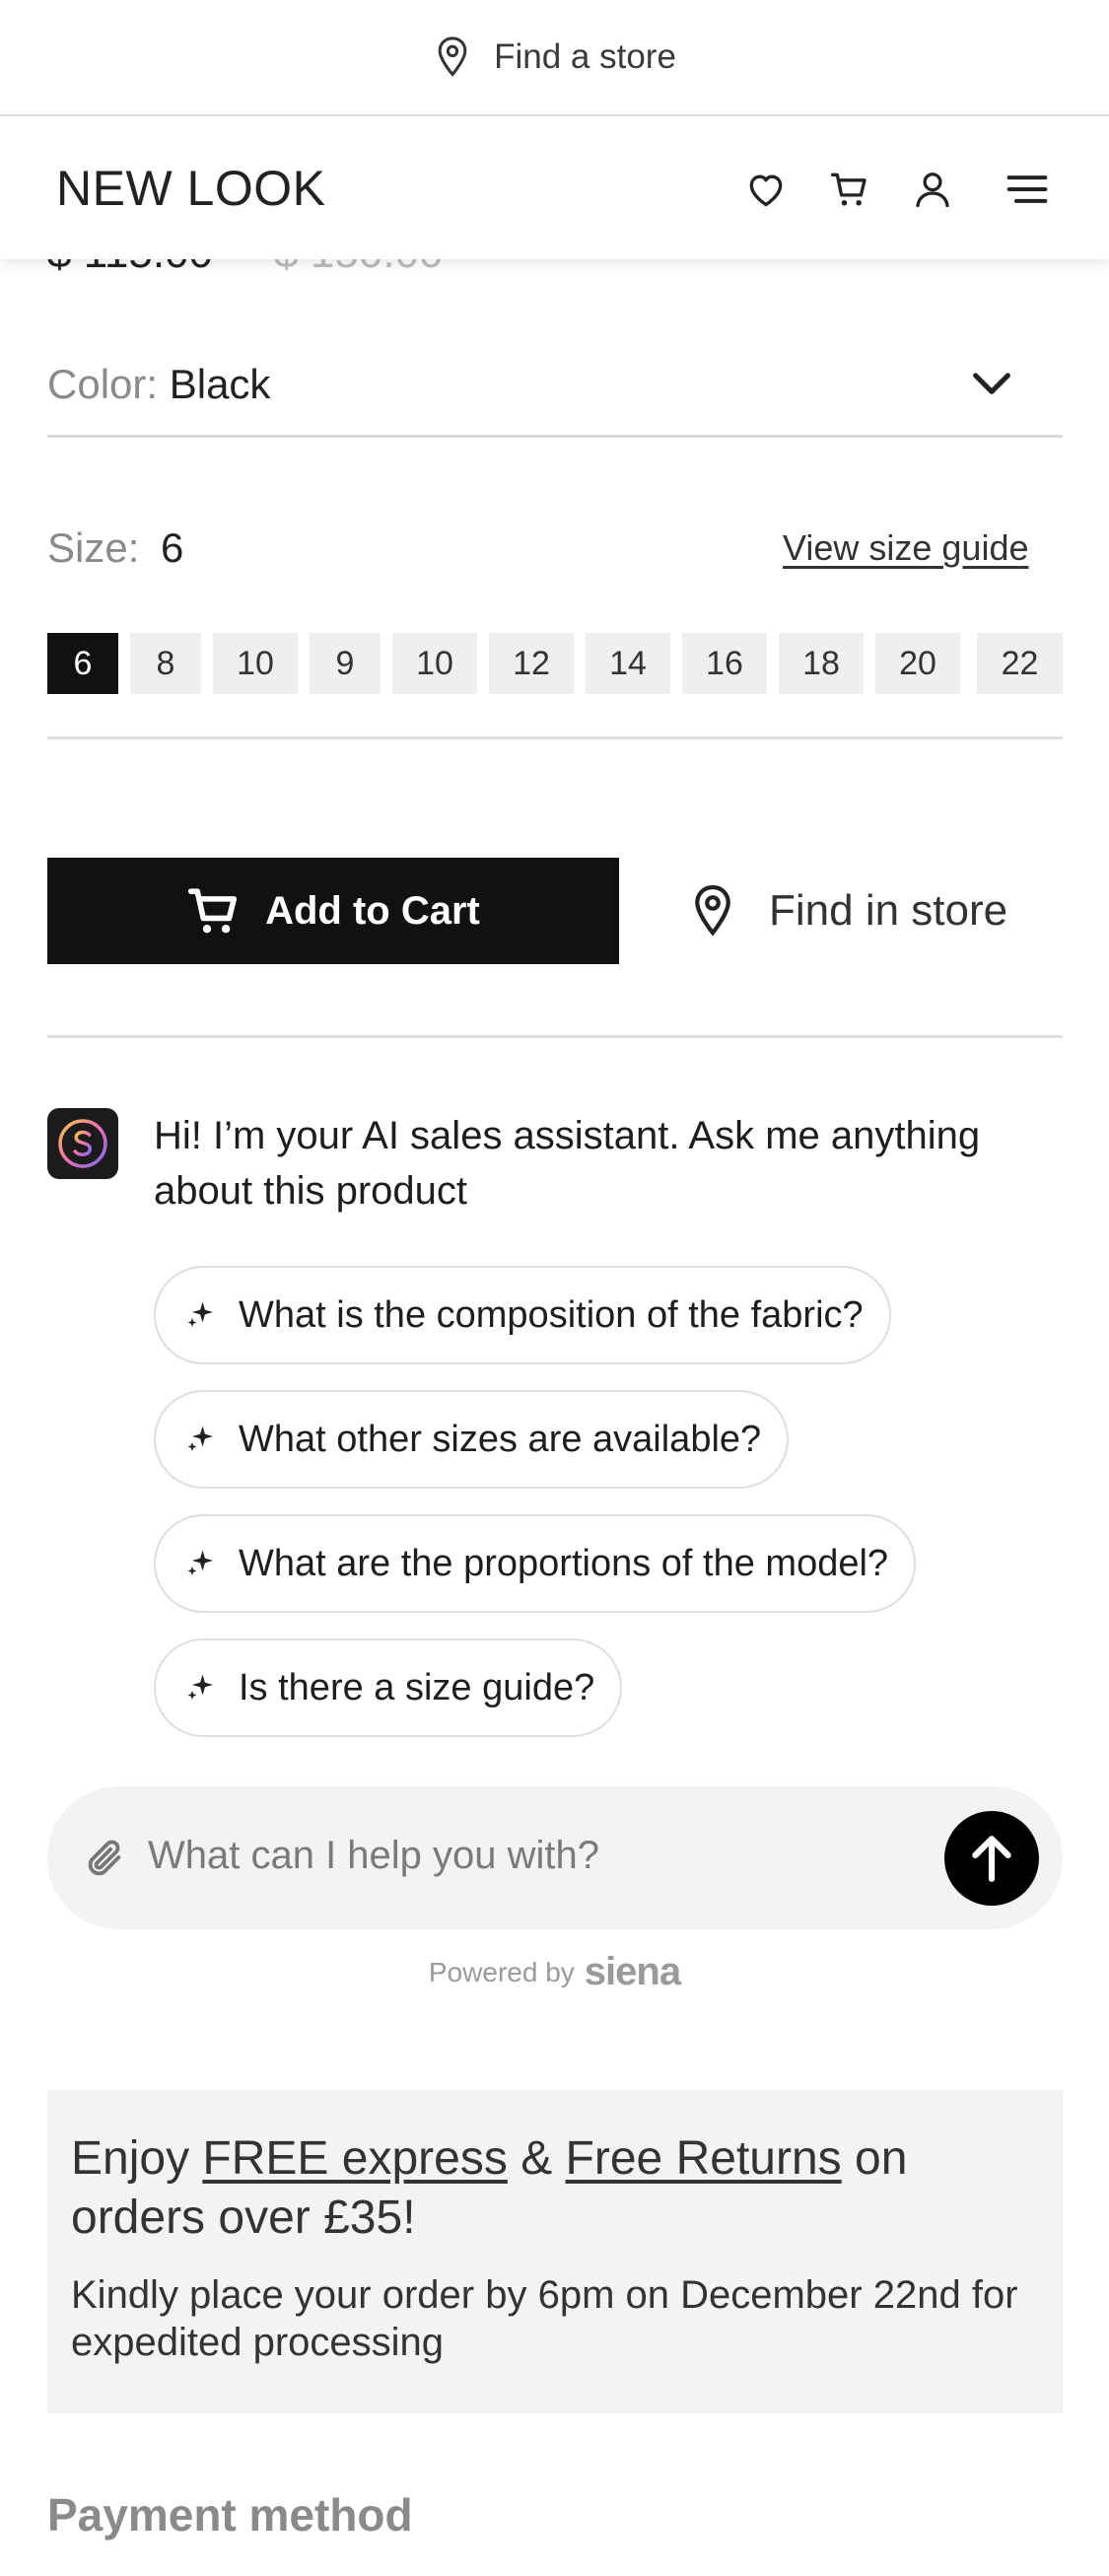 The image size is (1109, 2576). I want to click on size-label-text: Size:, so click(93, 547).